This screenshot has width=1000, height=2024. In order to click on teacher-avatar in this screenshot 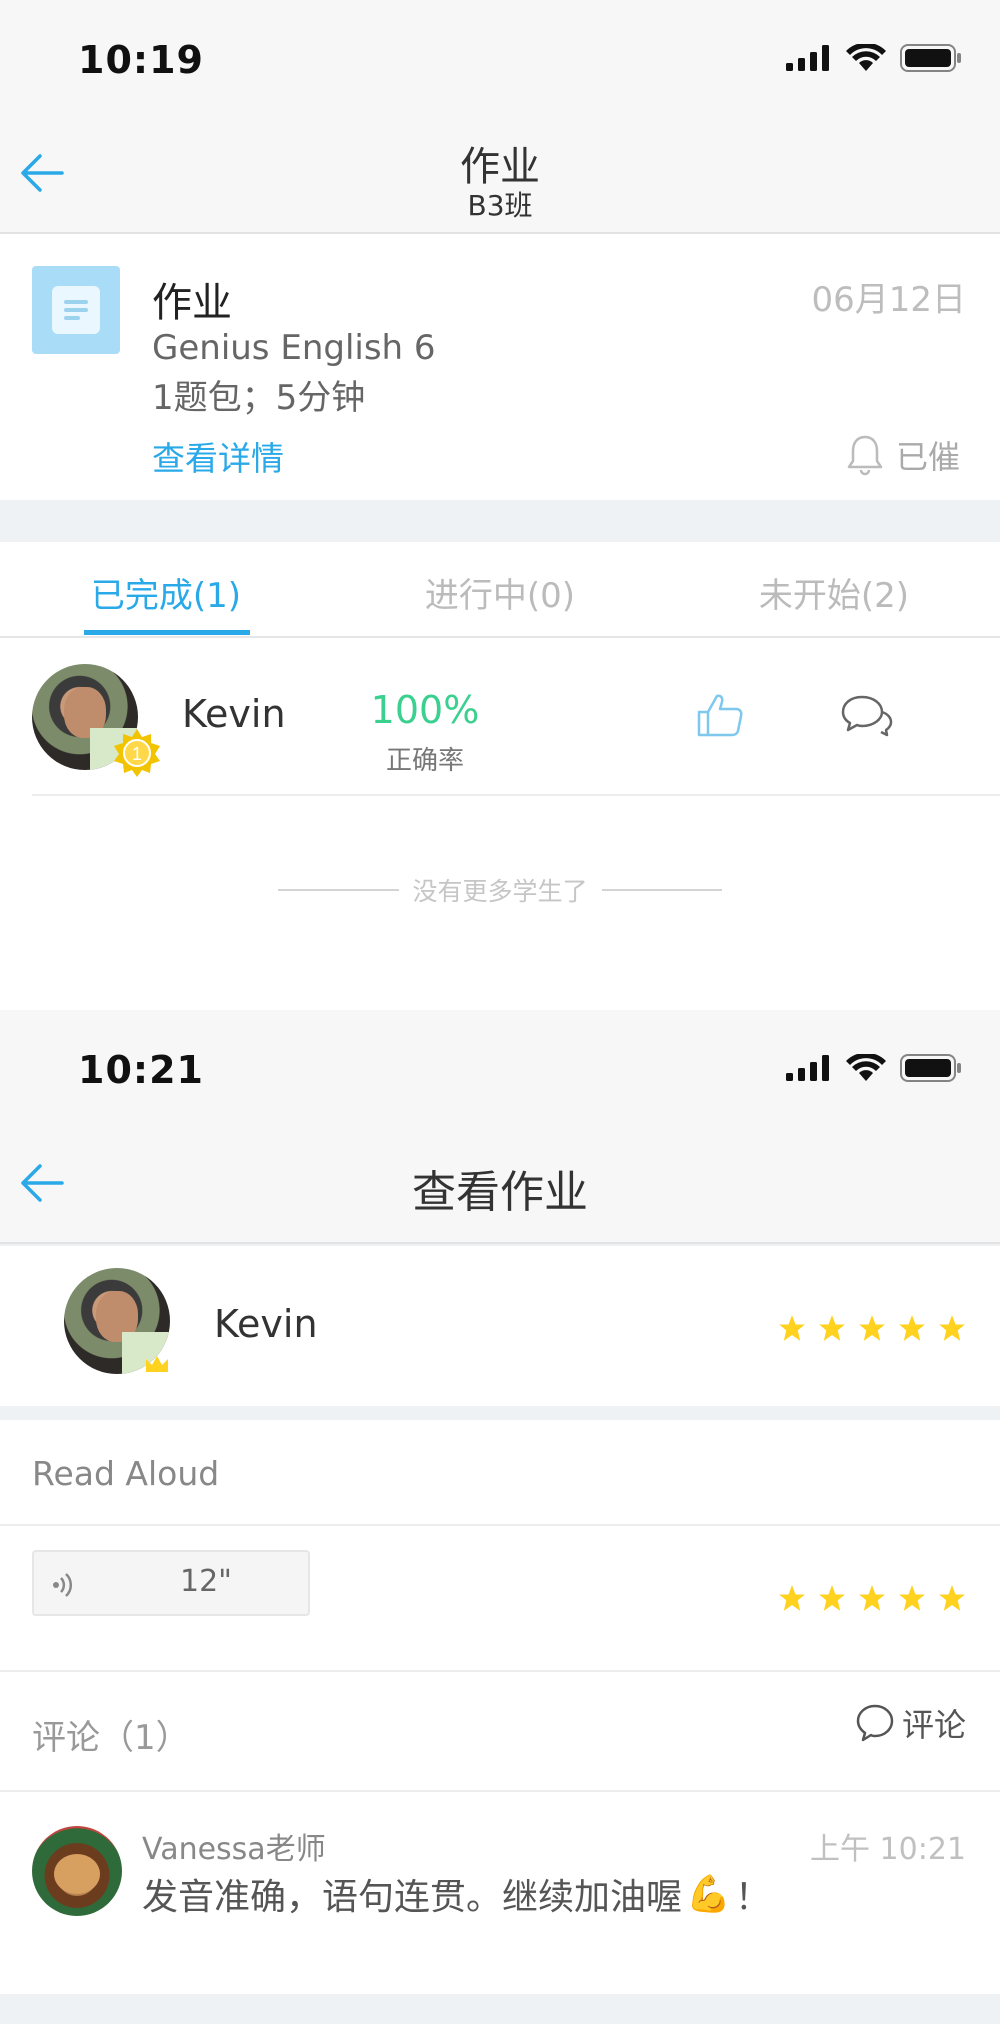, I will do `click(77, 1871)`.